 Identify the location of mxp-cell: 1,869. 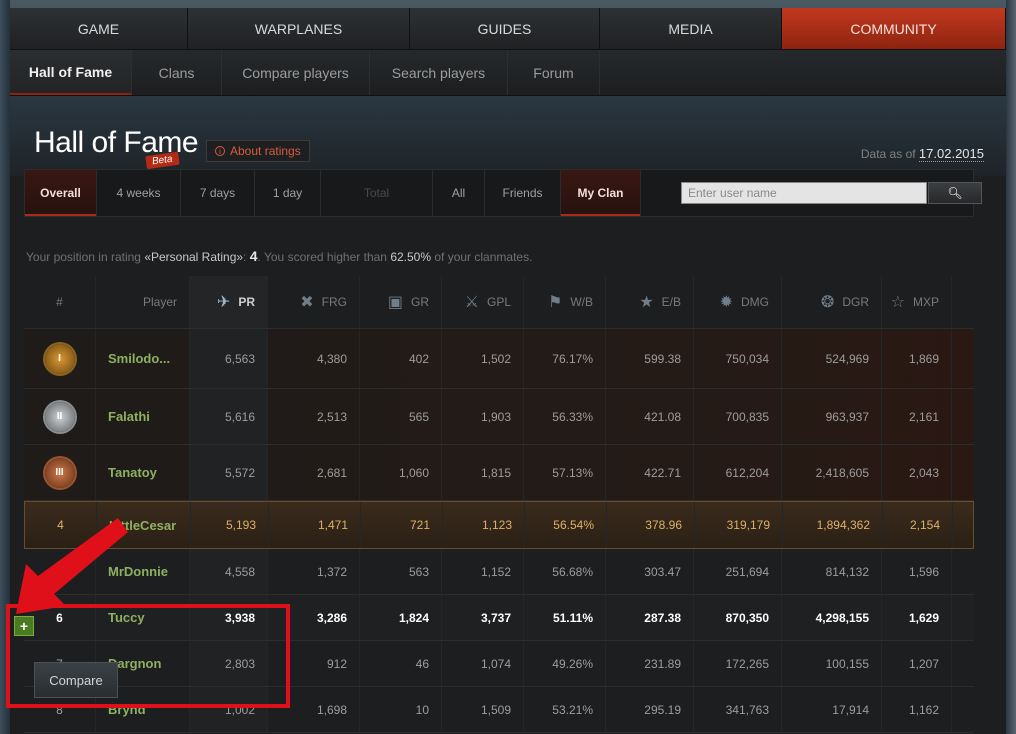
(917, 358).